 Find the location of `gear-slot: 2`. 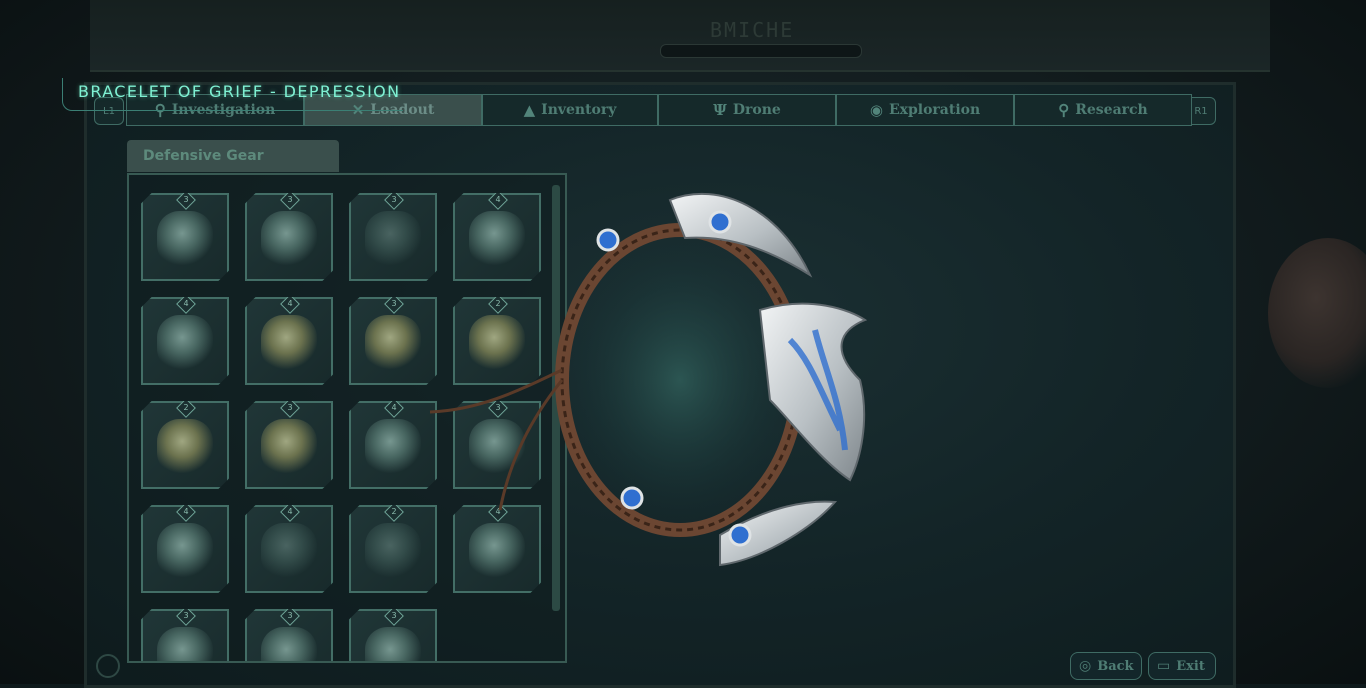

gear-slot: 2 is located at coordinates (185, 445).